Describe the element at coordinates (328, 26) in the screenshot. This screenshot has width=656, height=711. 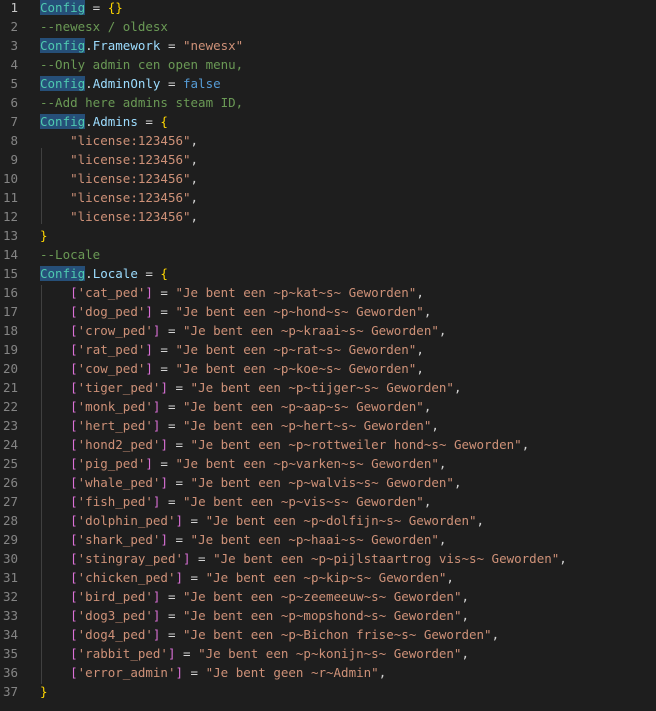
I see `code-line: 2 --newesx / oldesx` at that location.